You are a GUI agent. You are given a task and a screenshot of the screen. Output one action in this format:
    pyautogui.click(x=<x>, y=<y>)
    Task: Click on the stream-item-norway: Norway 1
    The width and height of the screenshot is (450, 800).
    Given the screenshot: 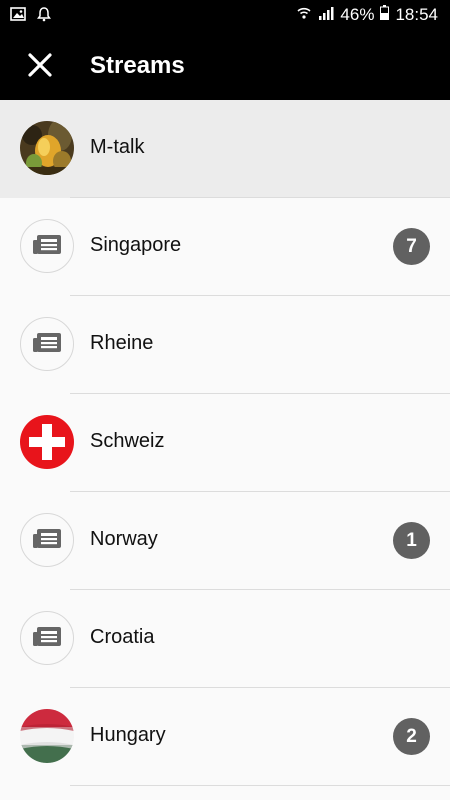 What is the action you would take?
    pyautogui.click(x=225, y=541)
    